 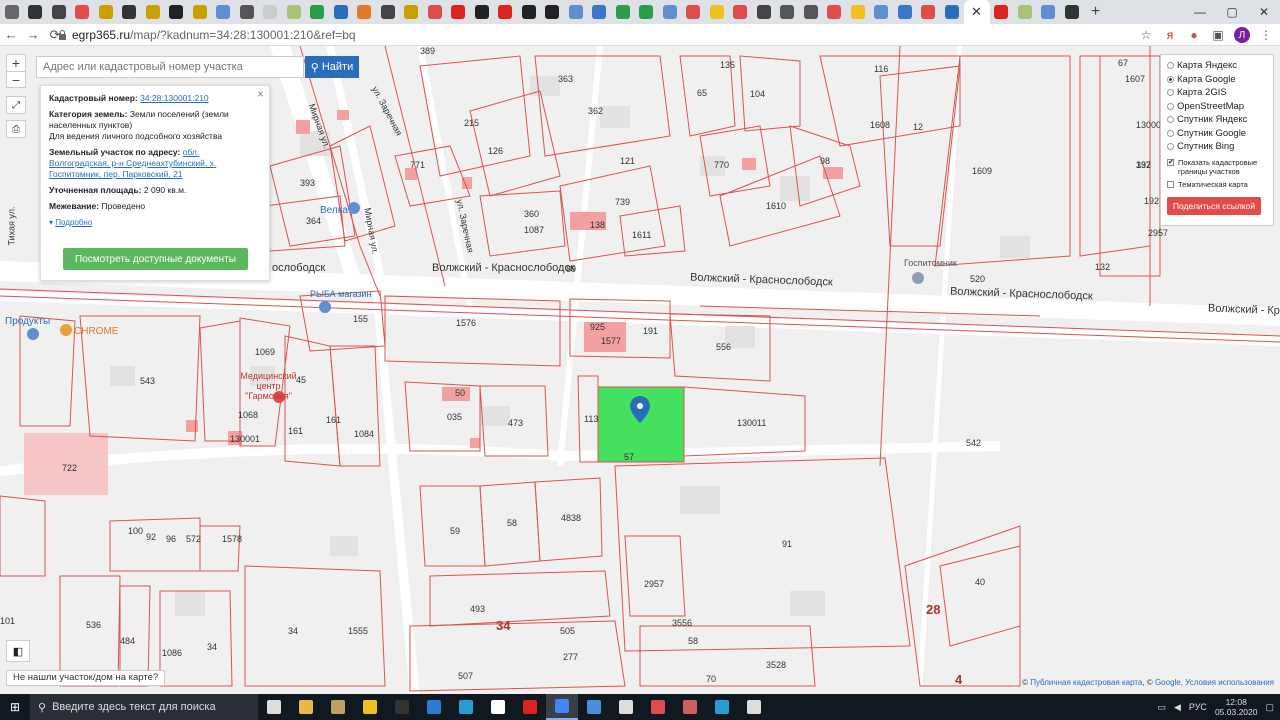 I want to click on extension-icon: я, so click(x=1170, y=35).